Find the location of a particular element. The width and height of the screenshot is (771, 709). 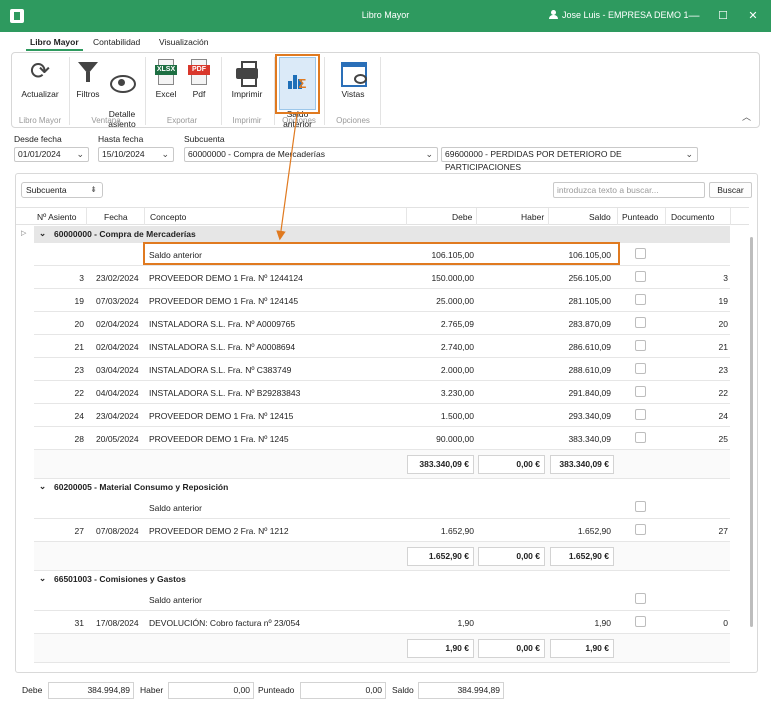

footer-saldo-label: Saldo is located at coordinates (403, 690).